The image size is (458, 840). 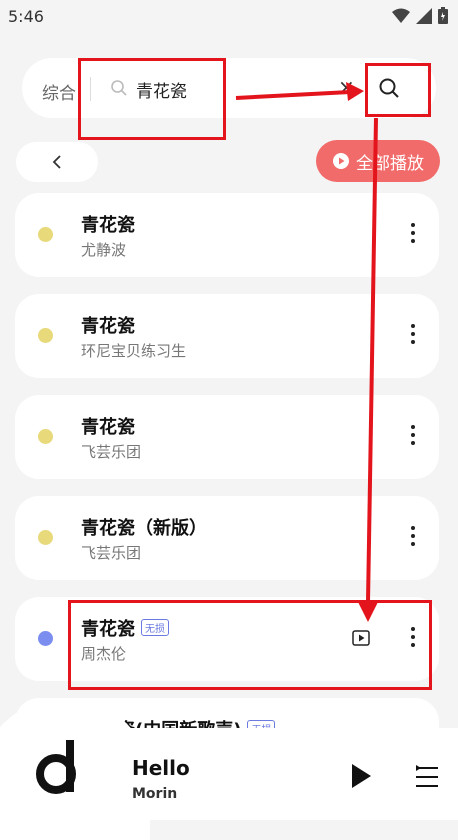 I want to click on album-art-icon, so click(x=61, y=766).